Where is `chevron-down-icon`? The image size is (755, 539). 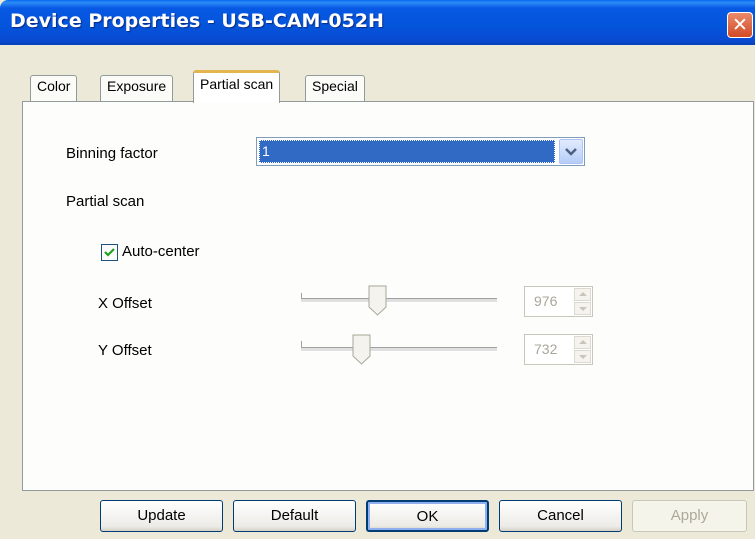 chevron-down-icon is located at coordinates (571, 152).